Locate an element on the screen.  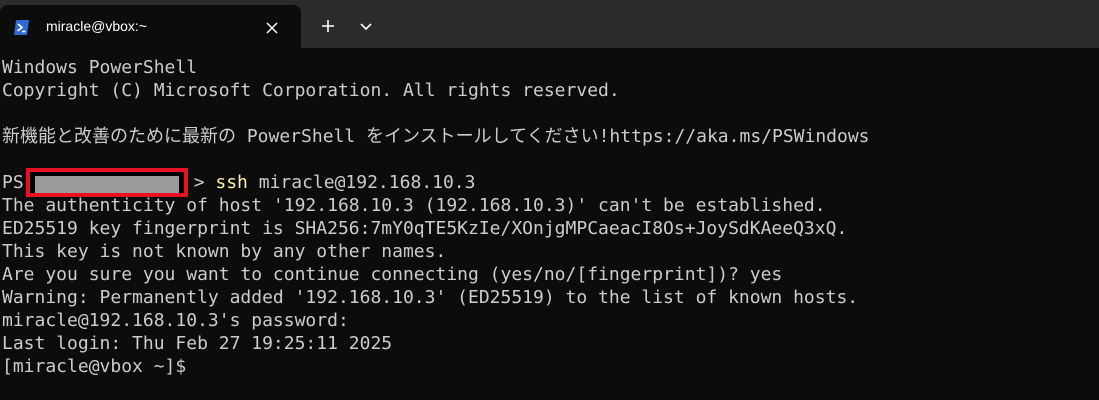
prompt-prefix: PS is located at coordinates (13, 182).